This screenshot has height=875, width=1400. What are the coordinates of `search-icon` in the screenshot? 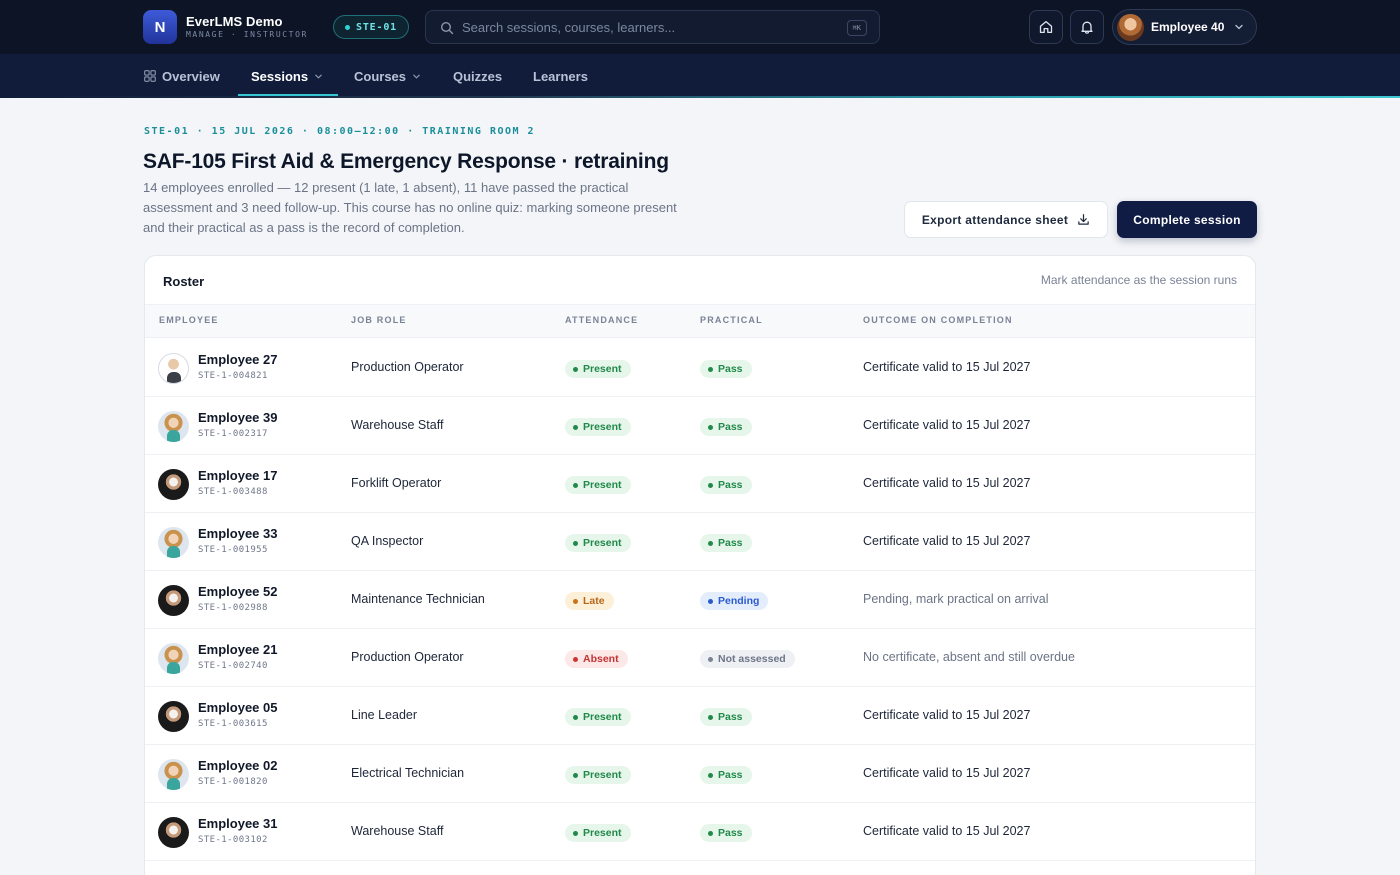 It's located at (447, 28).